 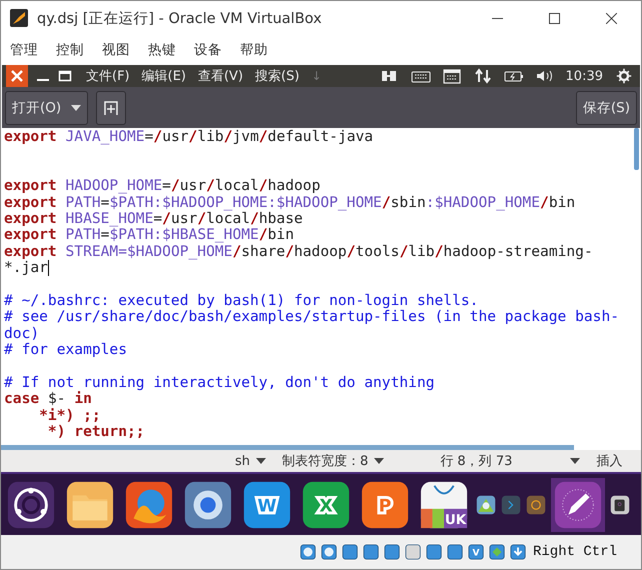 I want to click on code-text: *i*), so click(x=56, y=416).